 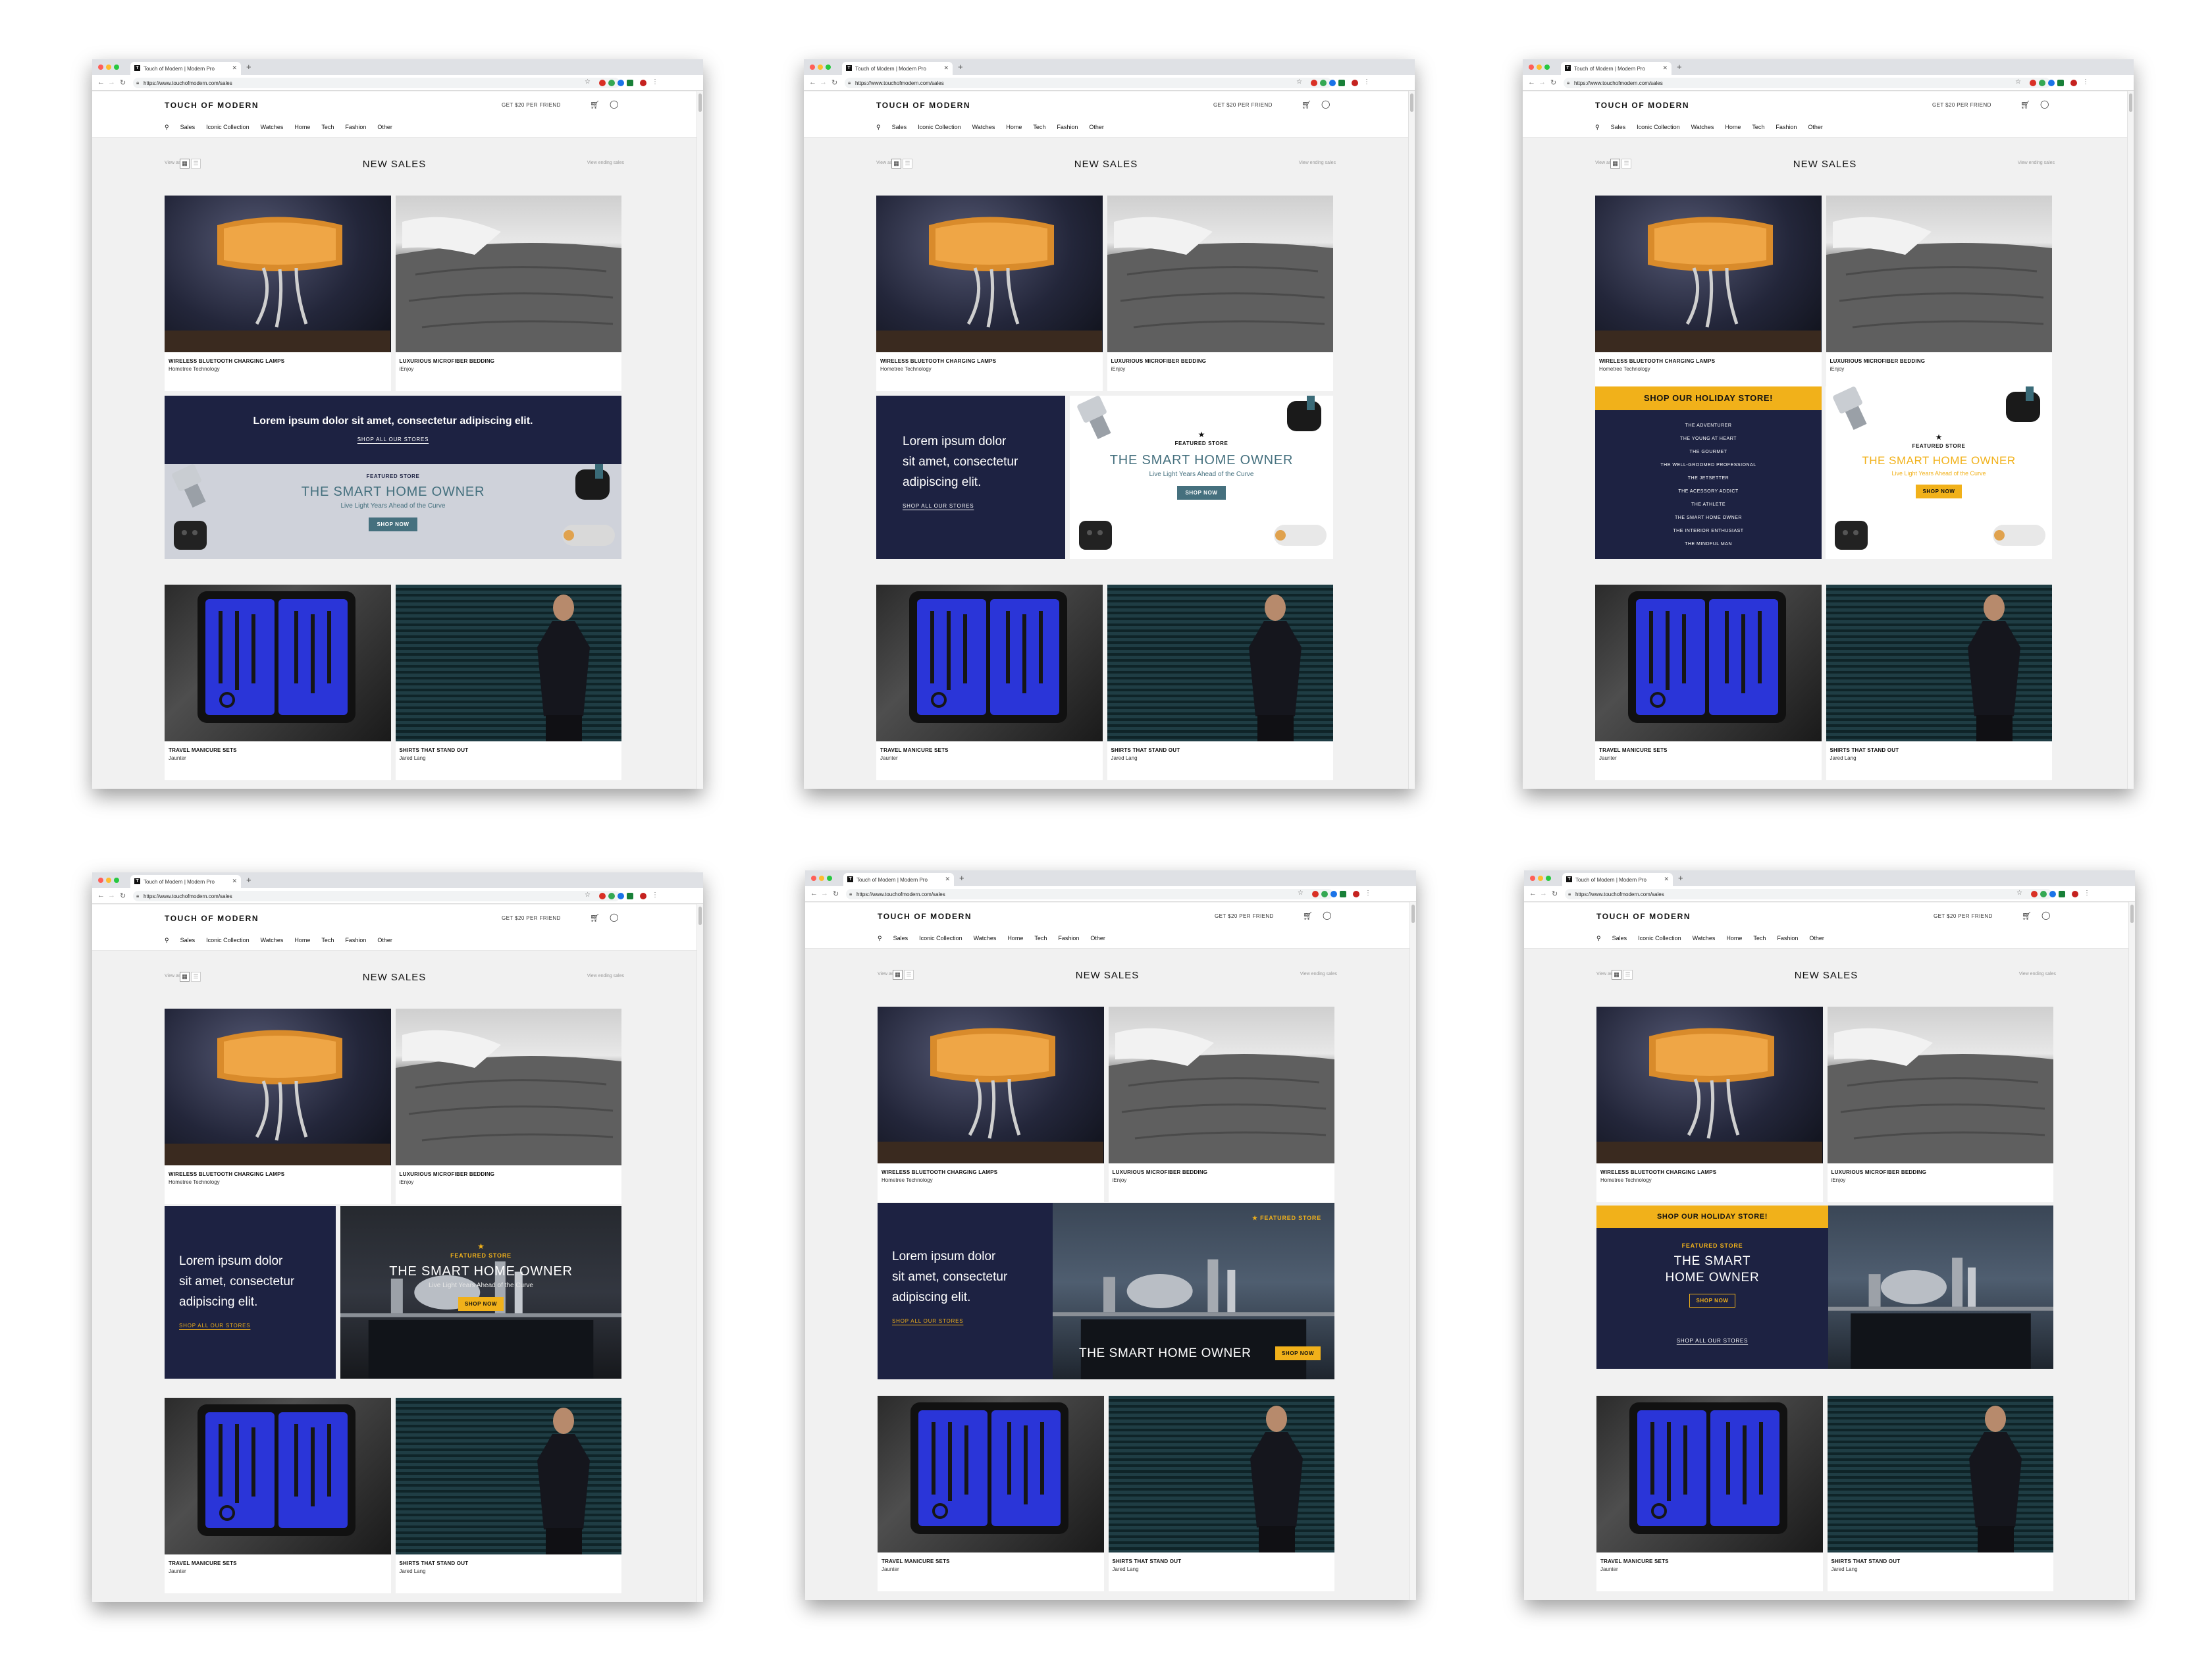 I want to click on nav-item: Fashion, so click(x=355, y=127).